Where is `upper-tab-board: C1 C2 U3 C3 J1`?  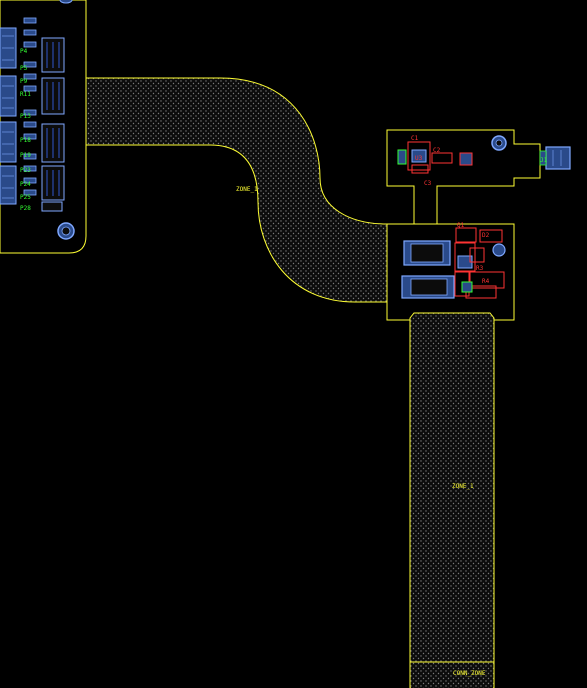 upper-tab-board: C1 C2 U3 C3 J1 is located at coordinates (478, 177).